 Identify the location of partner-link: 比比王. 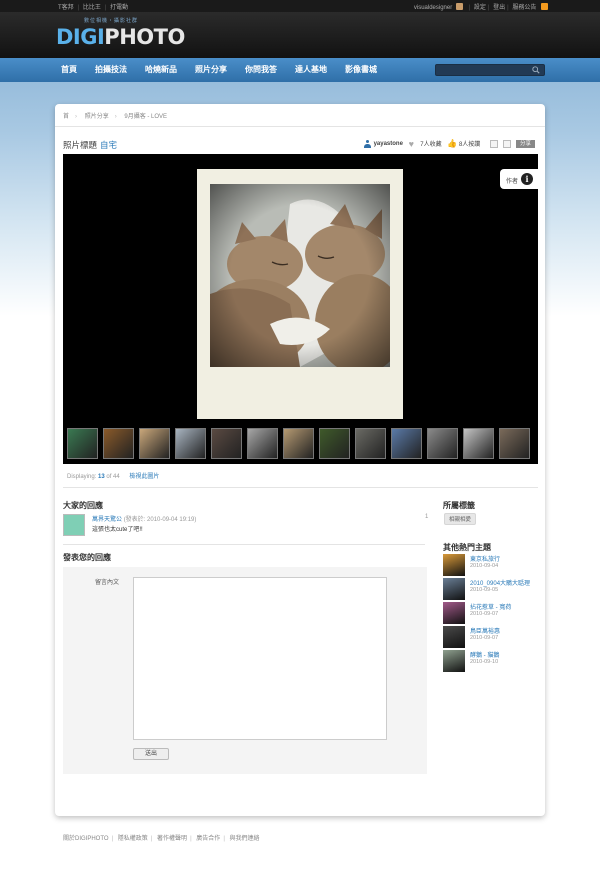
(92, 8).